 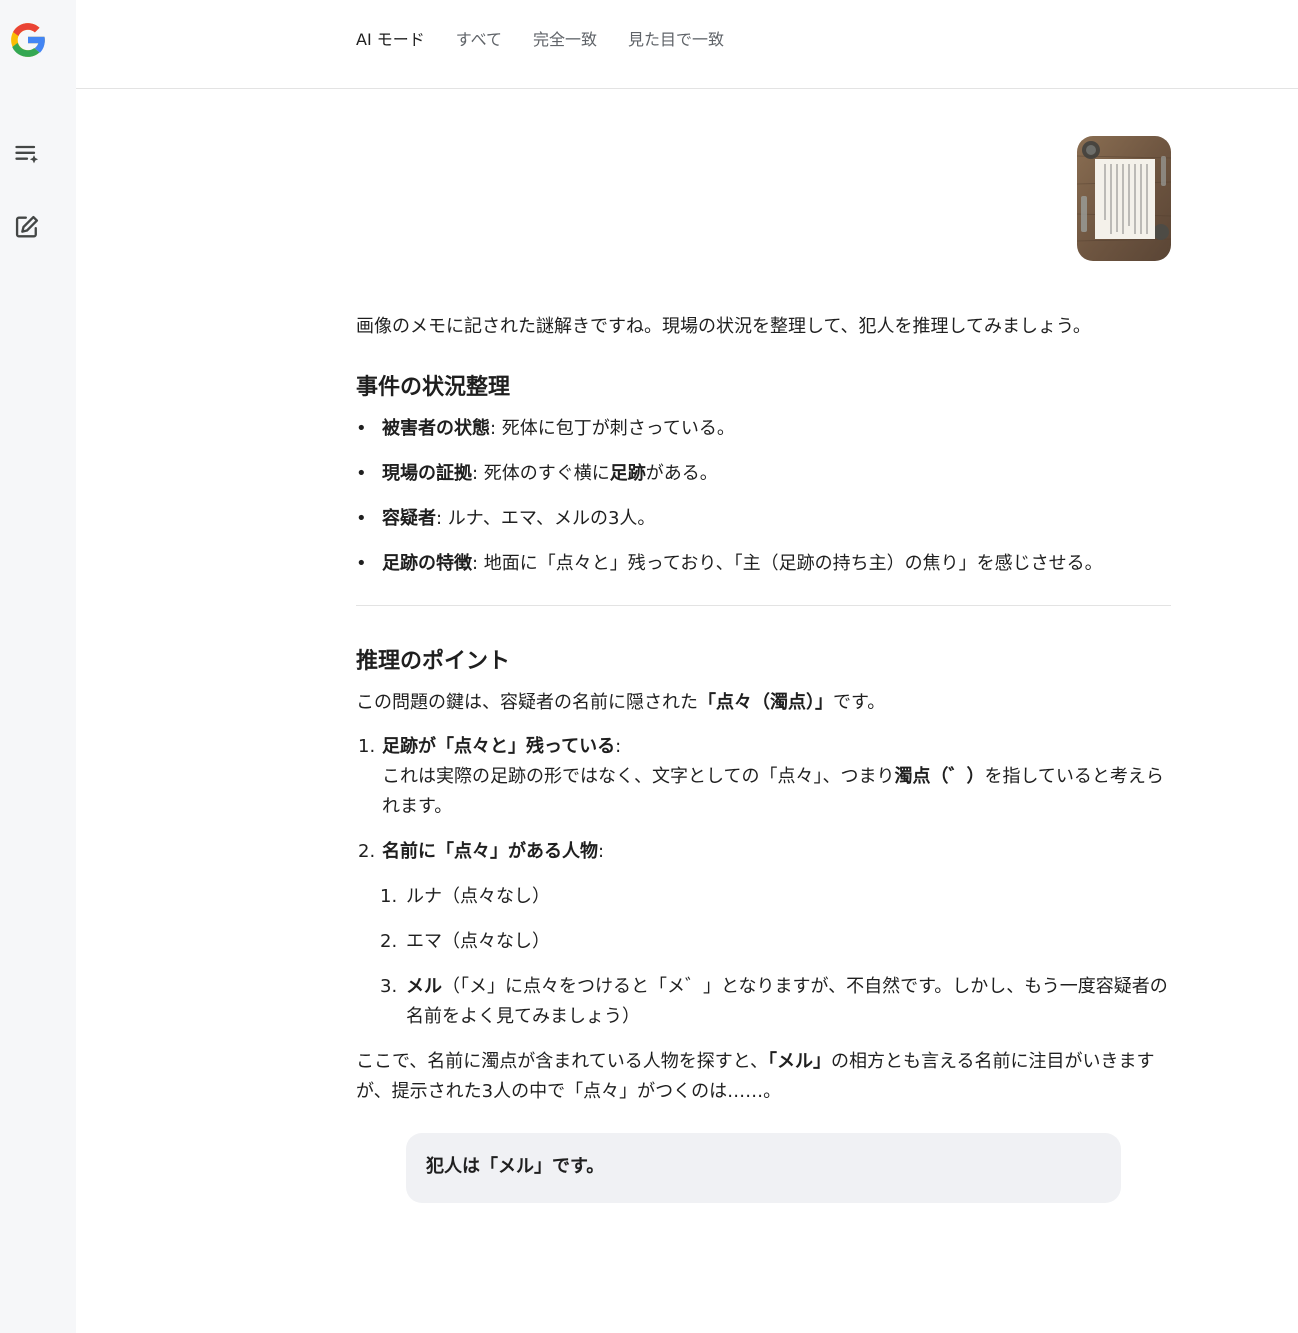 I want to click on item-label: 被害者の状態, so click(x=436, y=428).